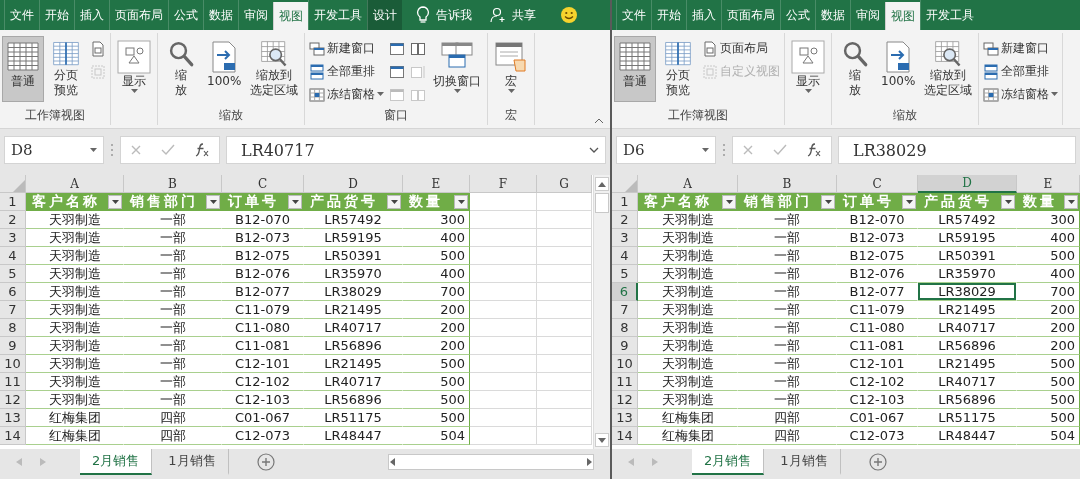 The image size is (1080, 479). Describe the element at coordinates (877, 346) in the screenshot. I see `table-cell: C11-081` at that location.